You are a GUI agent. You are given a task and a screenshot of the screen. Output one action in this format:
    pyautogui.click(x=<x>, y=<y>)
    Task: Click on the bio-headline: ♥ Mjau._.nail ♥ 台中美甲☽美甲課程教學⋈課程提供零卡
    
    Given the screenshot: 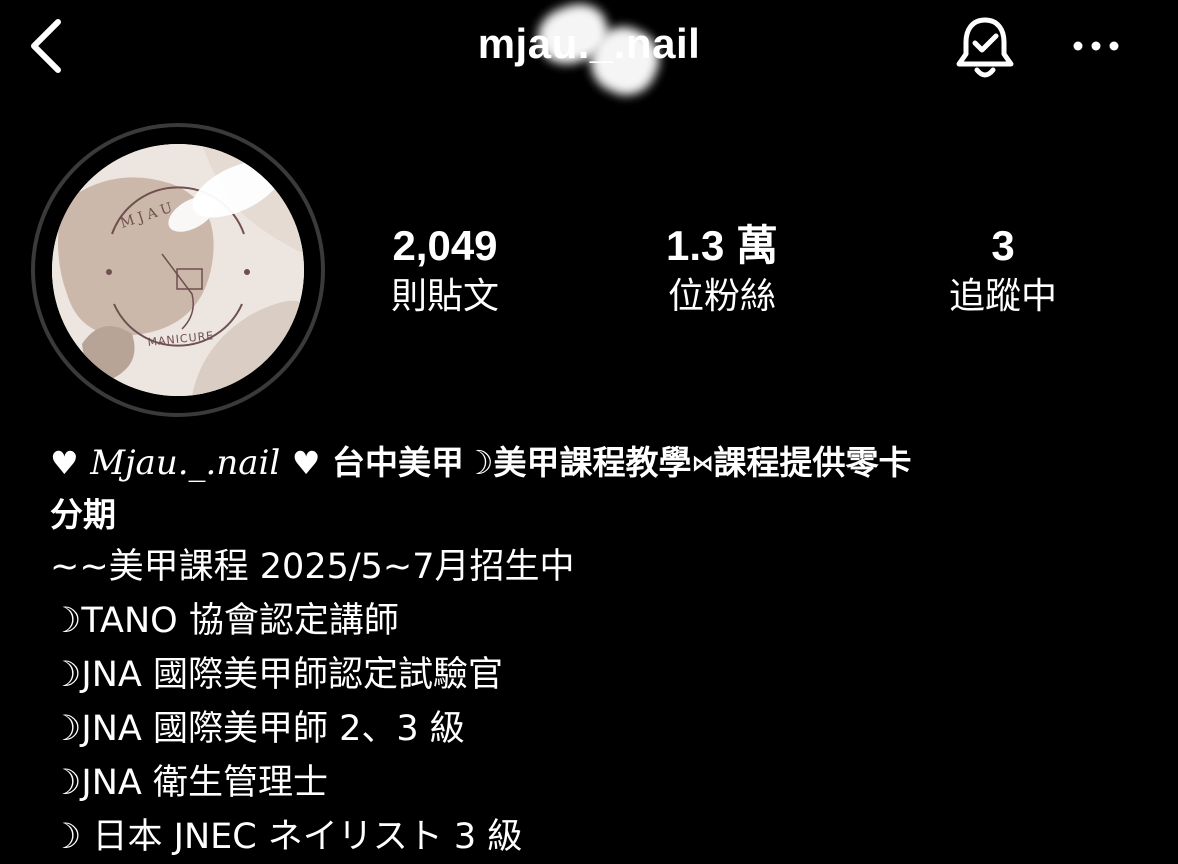 What is the action you would take?
    pyautogui.click(x=600, y=464)
    